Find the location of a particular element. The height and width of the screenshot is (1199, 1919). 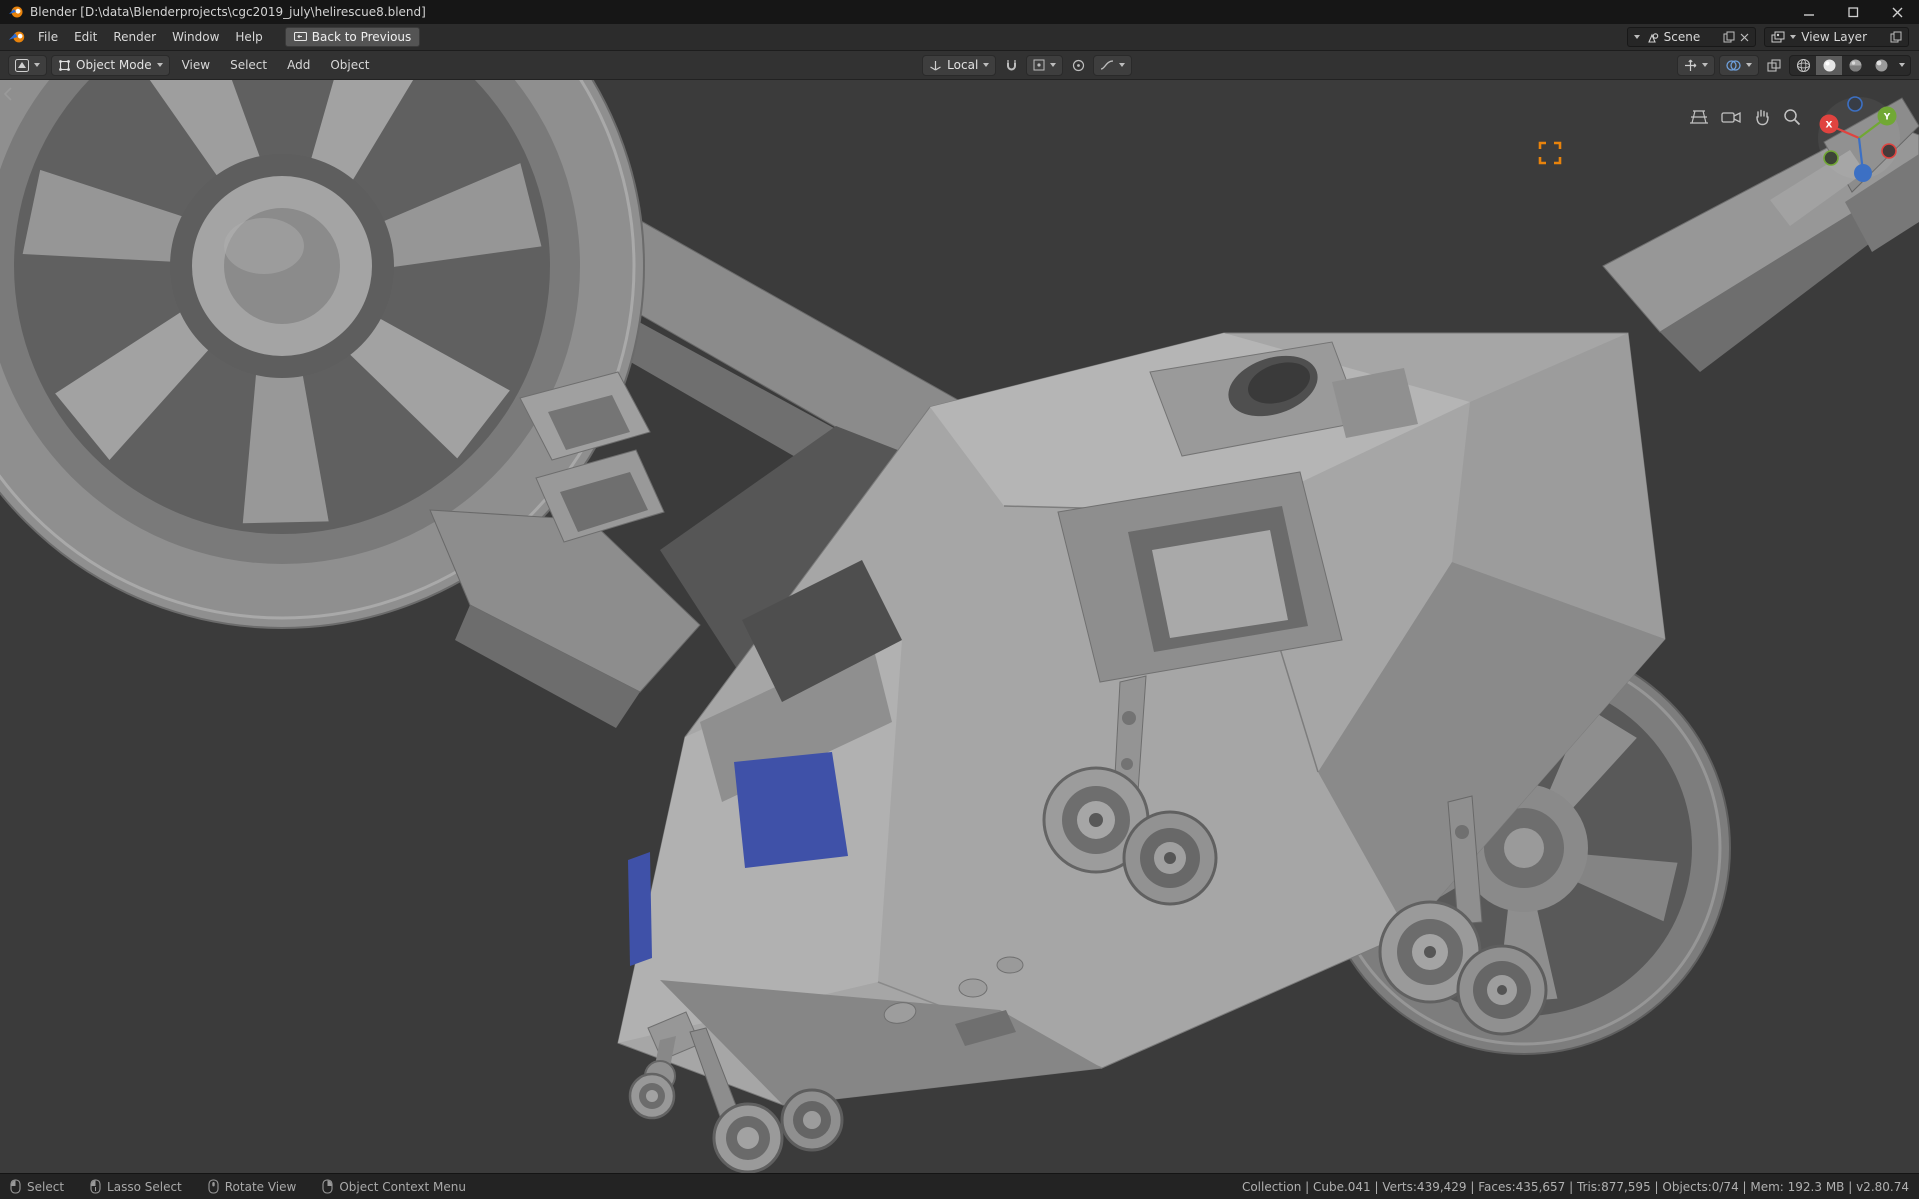

left-mouse-button-icon is located at coordinates (15, 1186).